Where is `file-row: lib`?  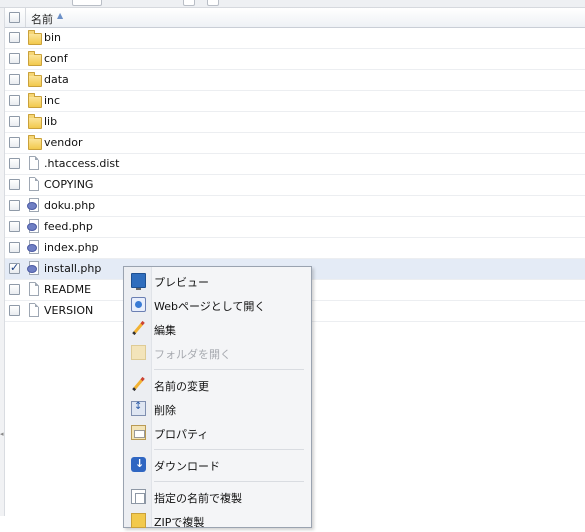 file-row: lib is located at coordinates (295, 122).